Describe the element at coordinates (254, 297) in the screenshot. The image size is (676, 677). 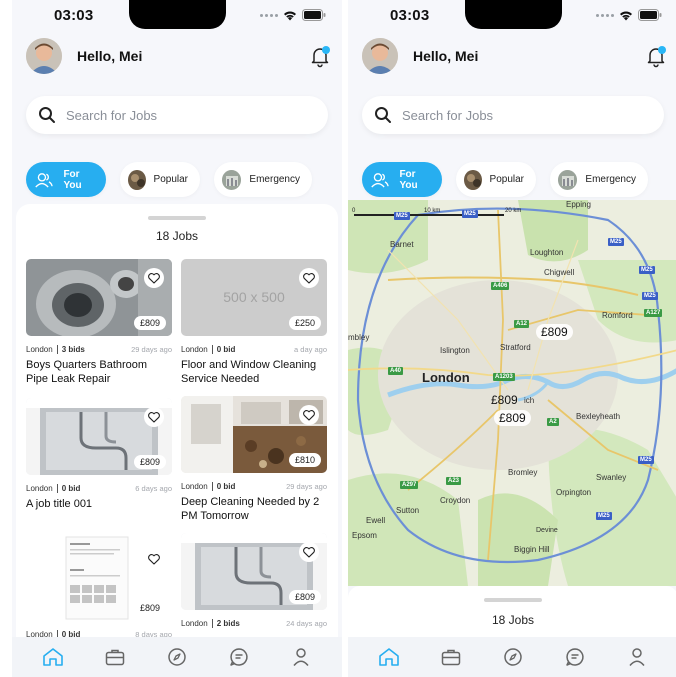
I see `placeholder-text: 500 x 500` at that location.